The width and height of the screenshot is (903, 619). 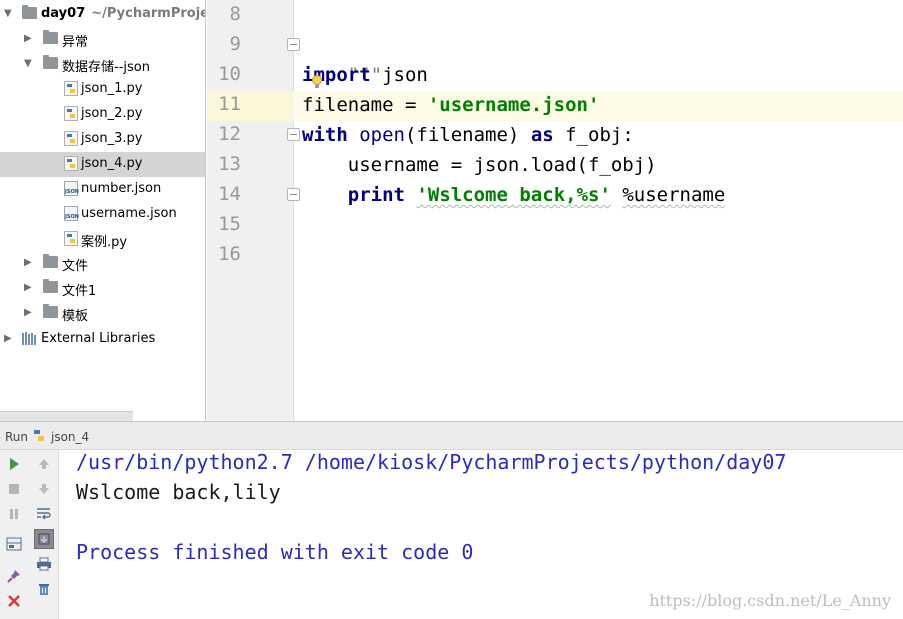 I want to click on scroll-down-button, so click(x=44, y=489).